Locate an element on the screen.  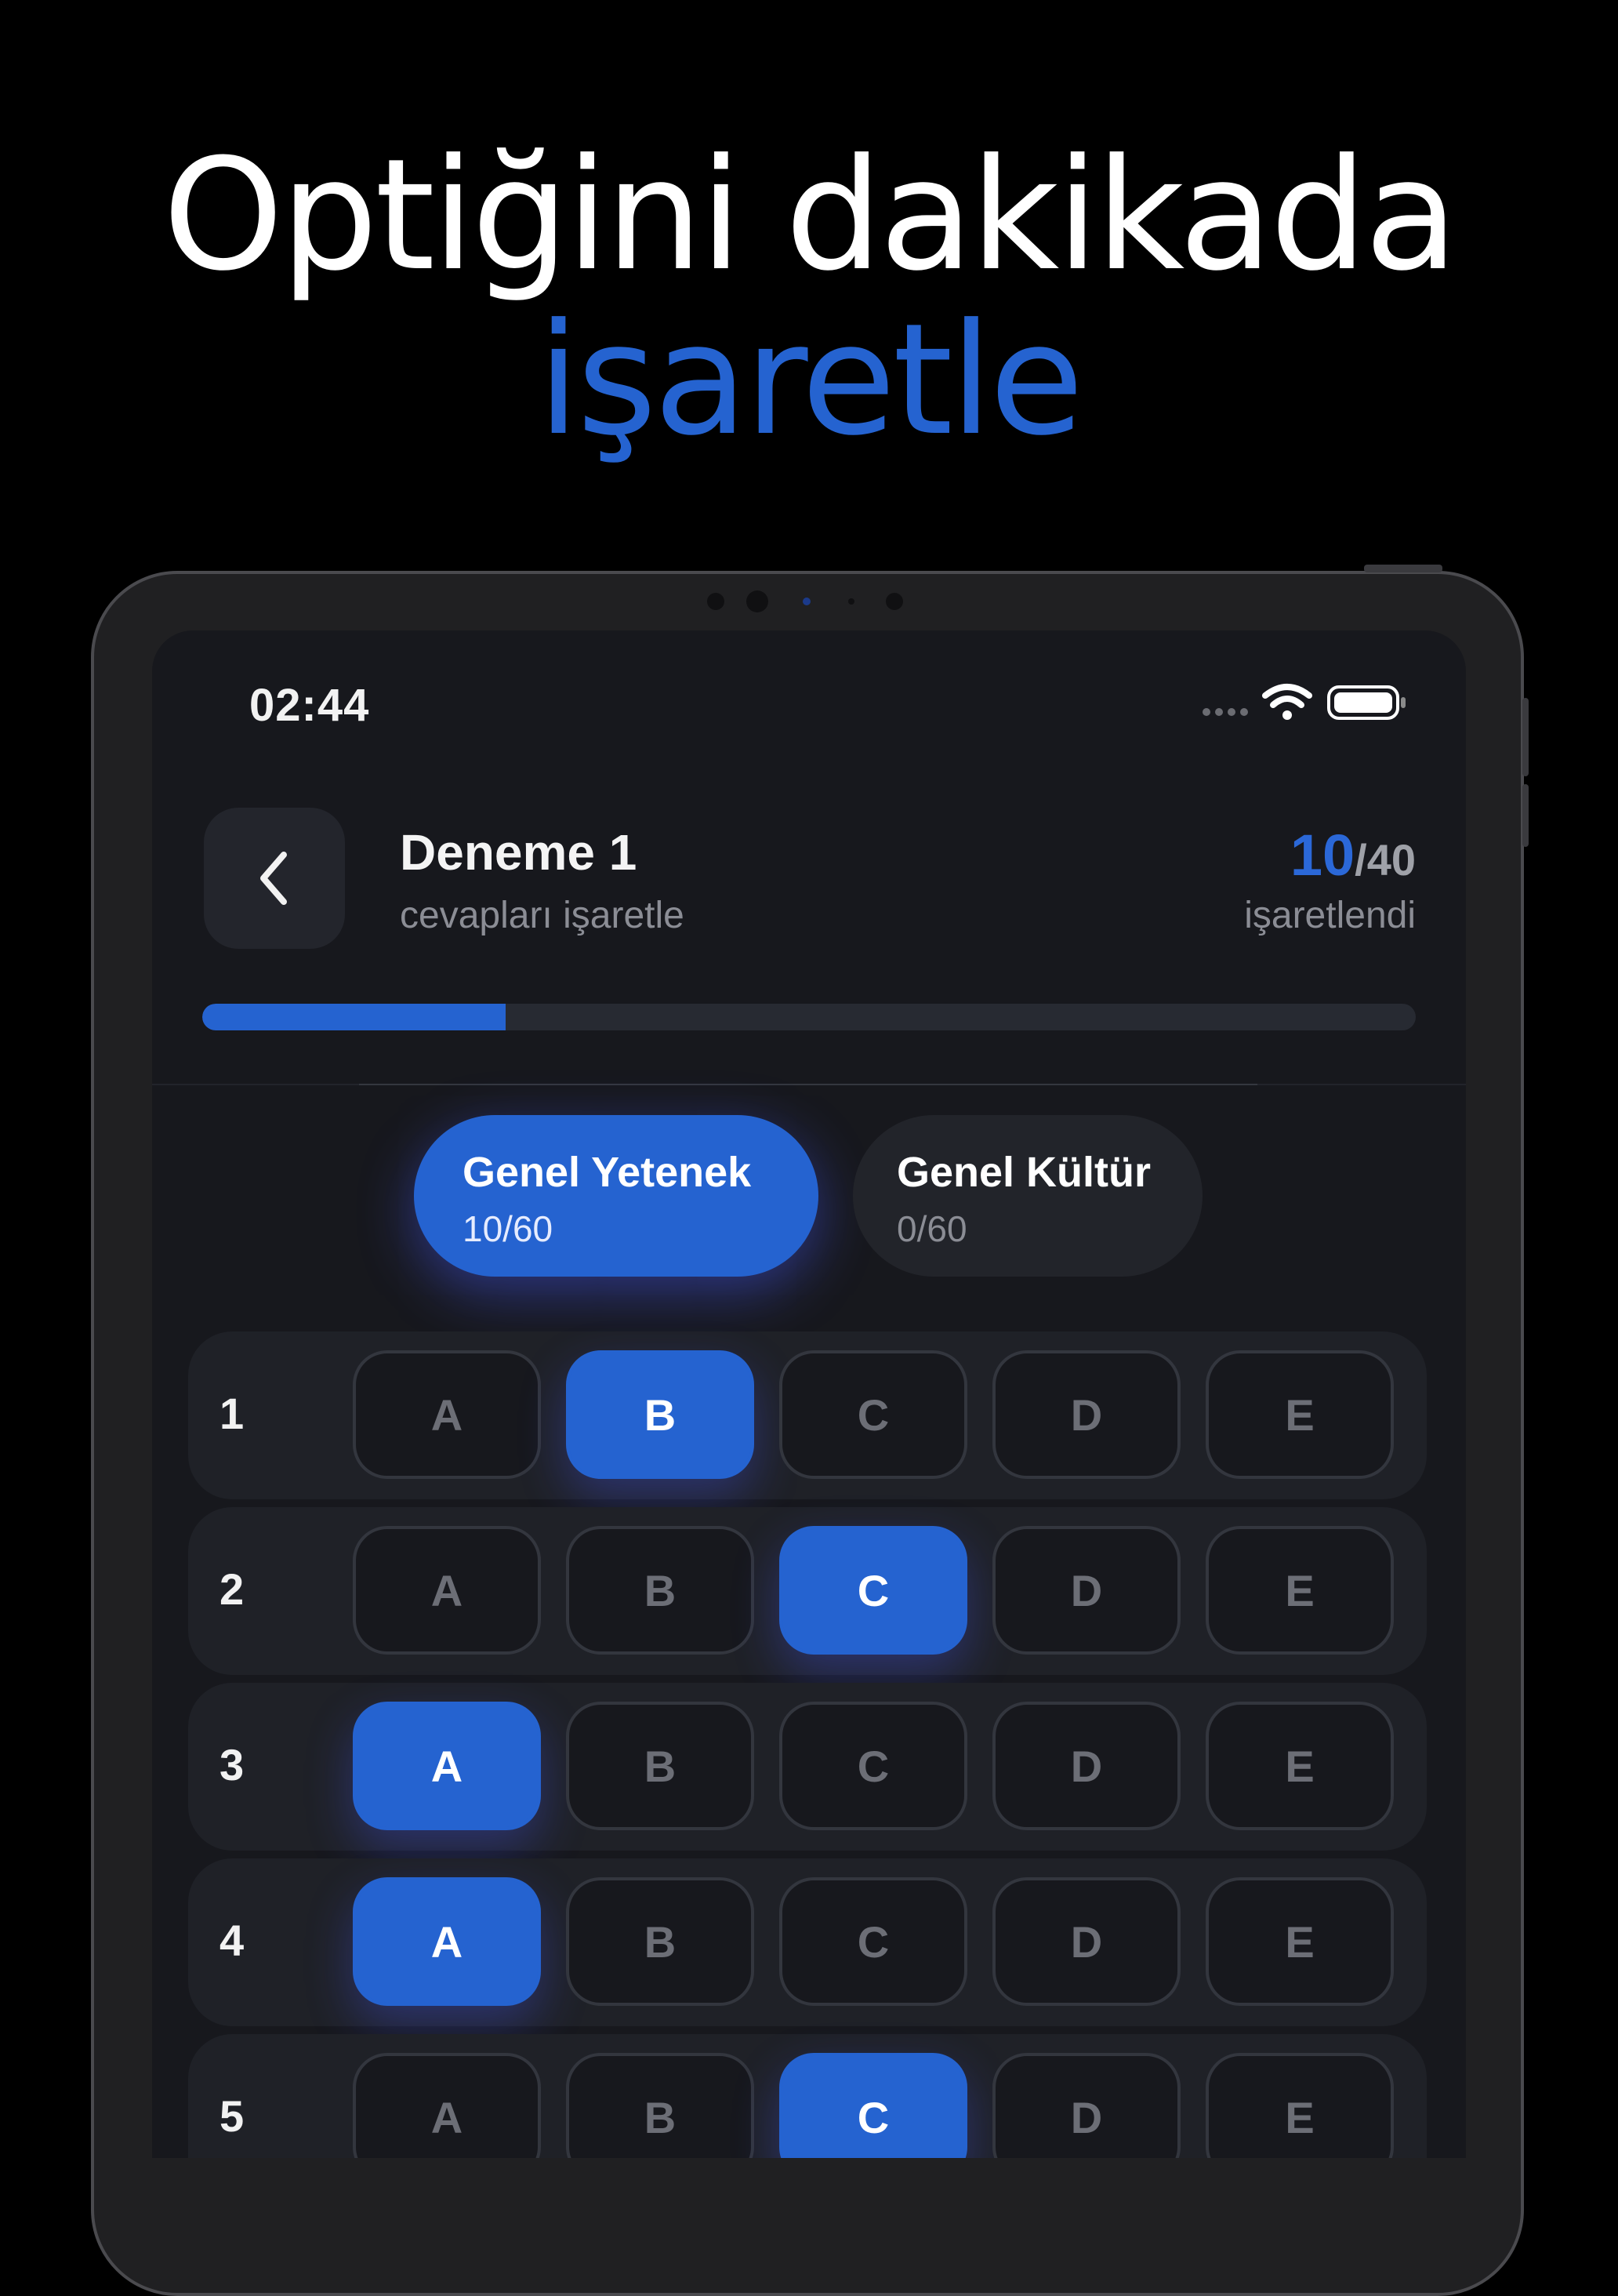
question-row: 3 ABCDE is located at coordinates (807, 1767).